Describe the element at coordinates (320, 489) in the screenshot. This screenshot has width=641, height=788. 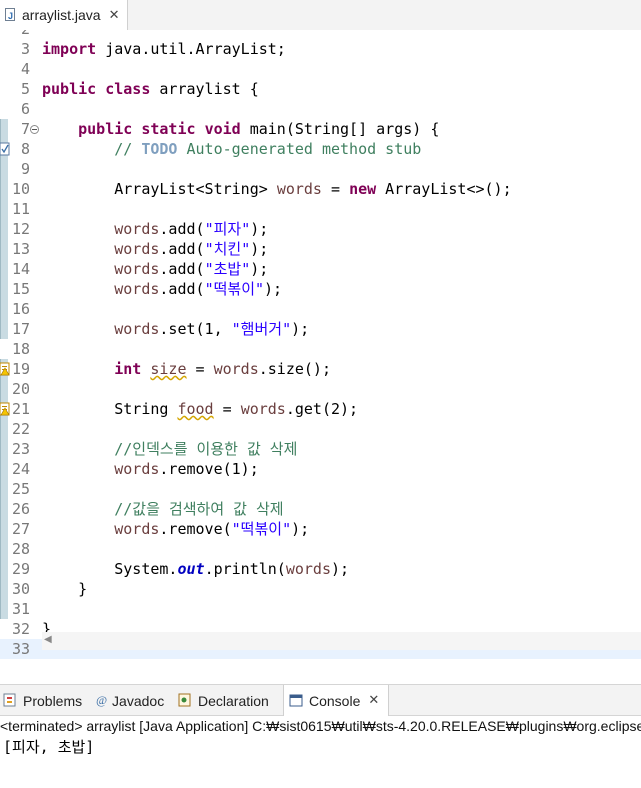
I see `code-line: 25` at that location.